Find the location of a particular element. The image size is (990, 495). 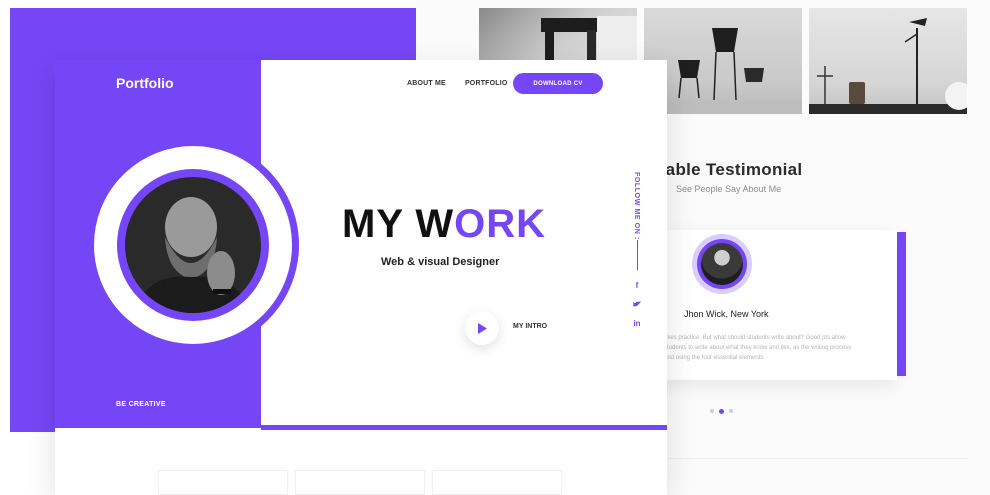

download-cv-button: DOWNLOAD CV is located at coordinates (558, 83).